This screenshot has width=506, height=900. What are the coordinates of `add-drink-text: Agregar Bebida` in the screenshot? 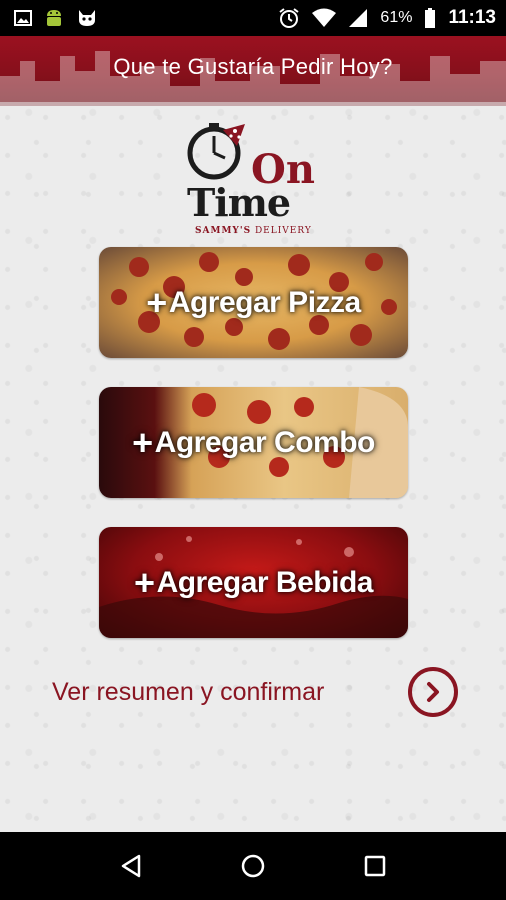 It's located at (265, 582).